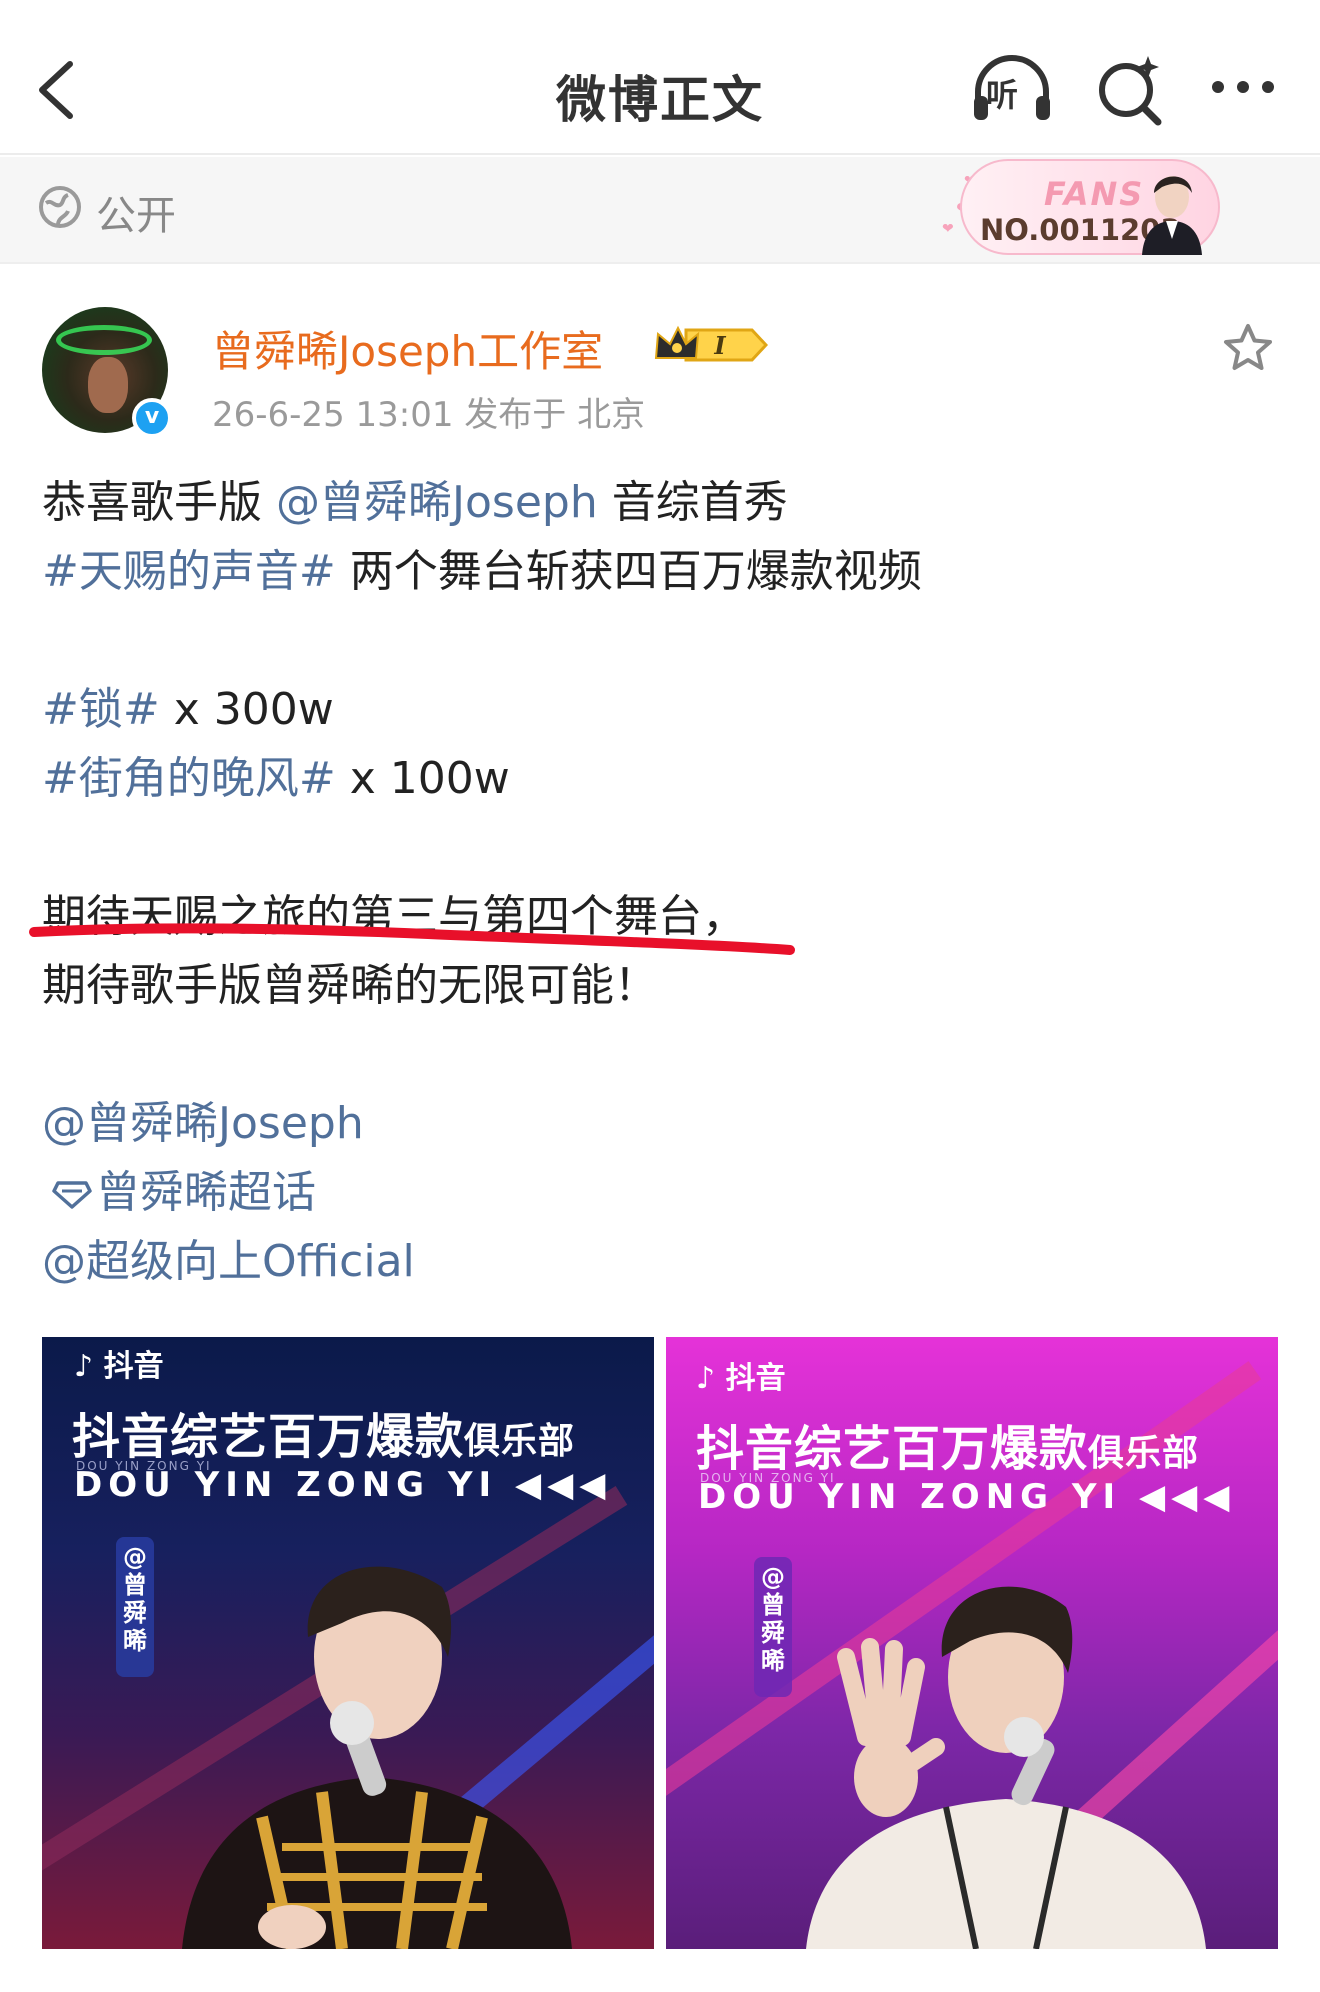  What do you see at coordinates (136, 216) in the screenshot?
I see `visibility-label: 公开` at bounding box center [136, 216].